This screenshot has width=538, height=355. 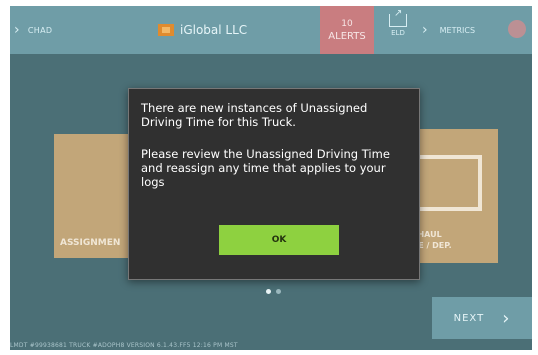 I want to click on alerts-count: 10, so click(x=347, y=23).